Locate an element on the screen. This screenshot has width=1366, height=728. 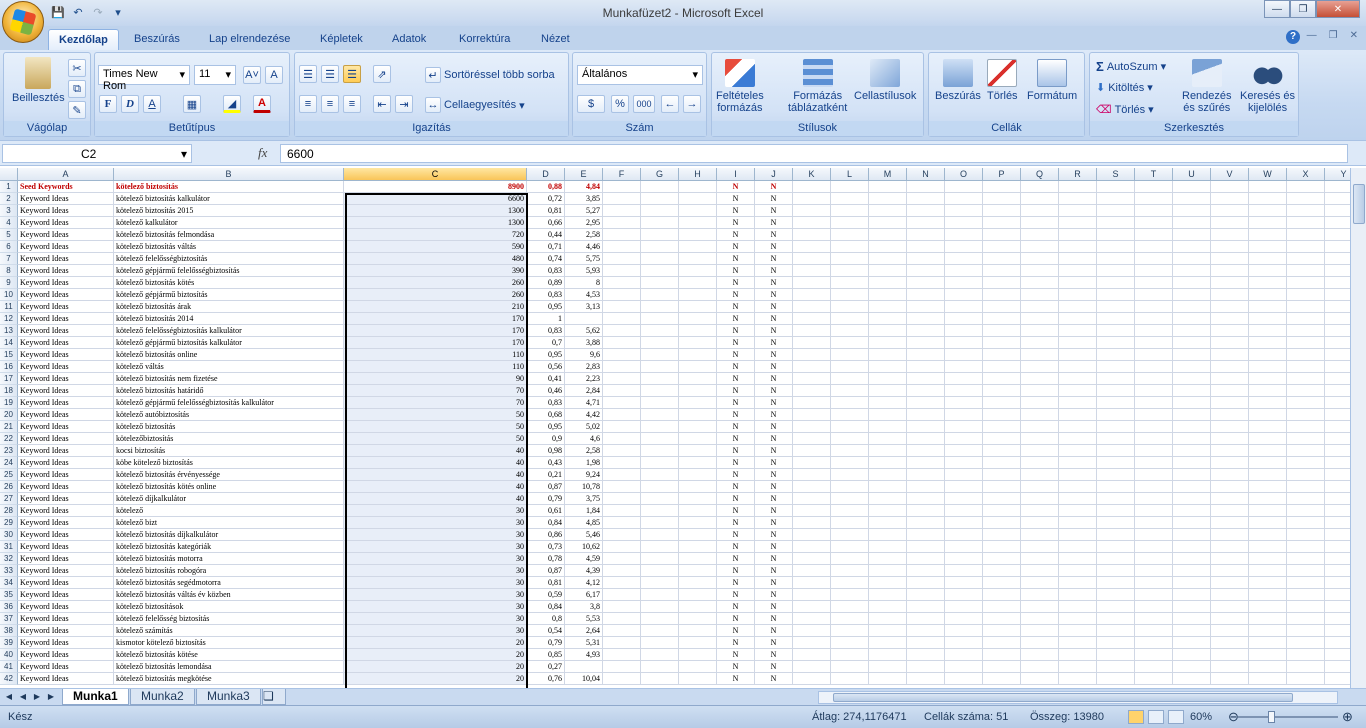
cell: 4,42 is located at coordinates (584, 415).